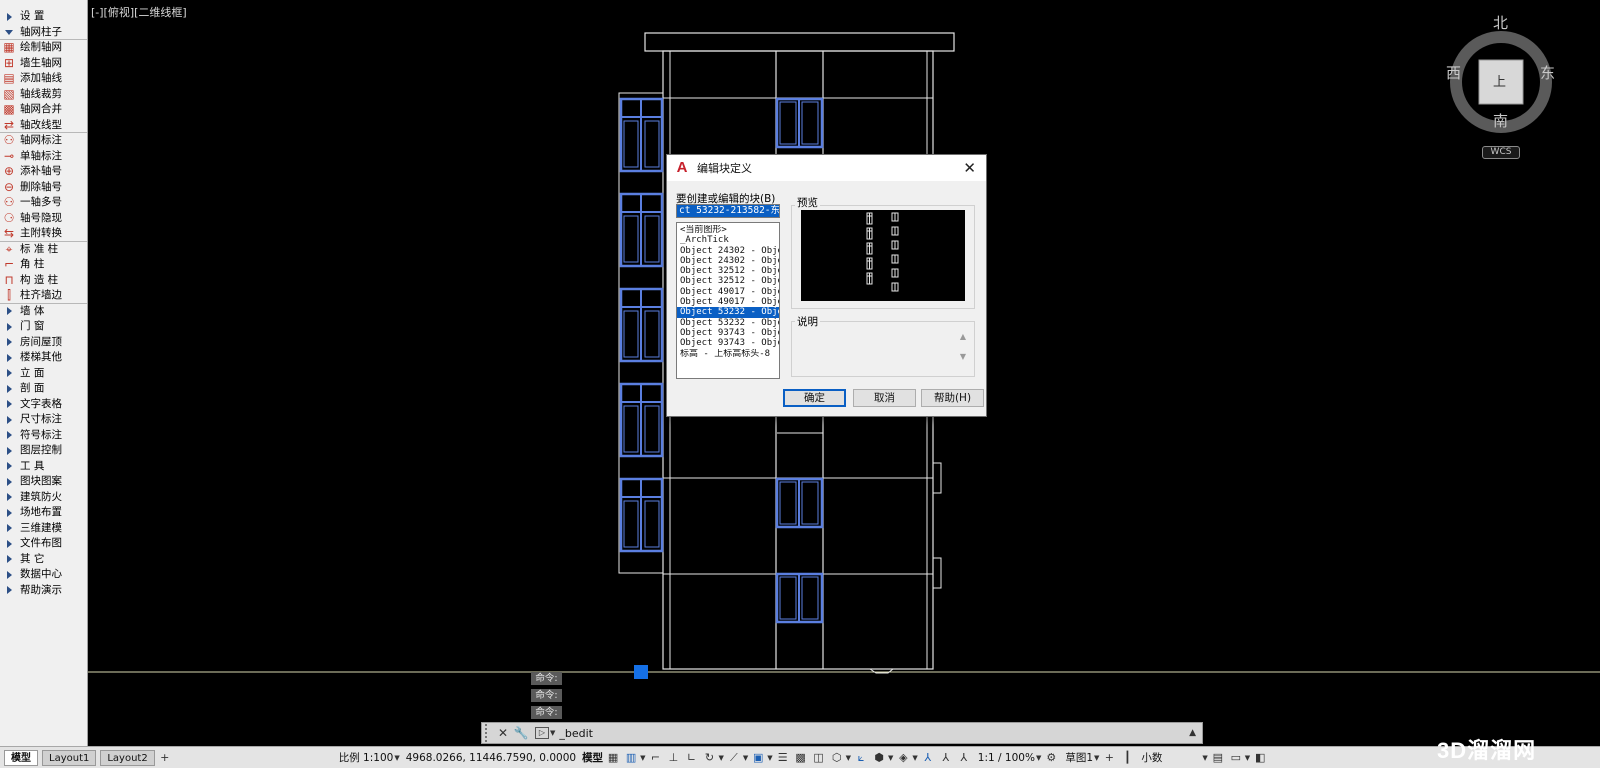  Describe the element at coordinates (592, 757) in the screenshot. I see `model-space-button: 模型` at that location.